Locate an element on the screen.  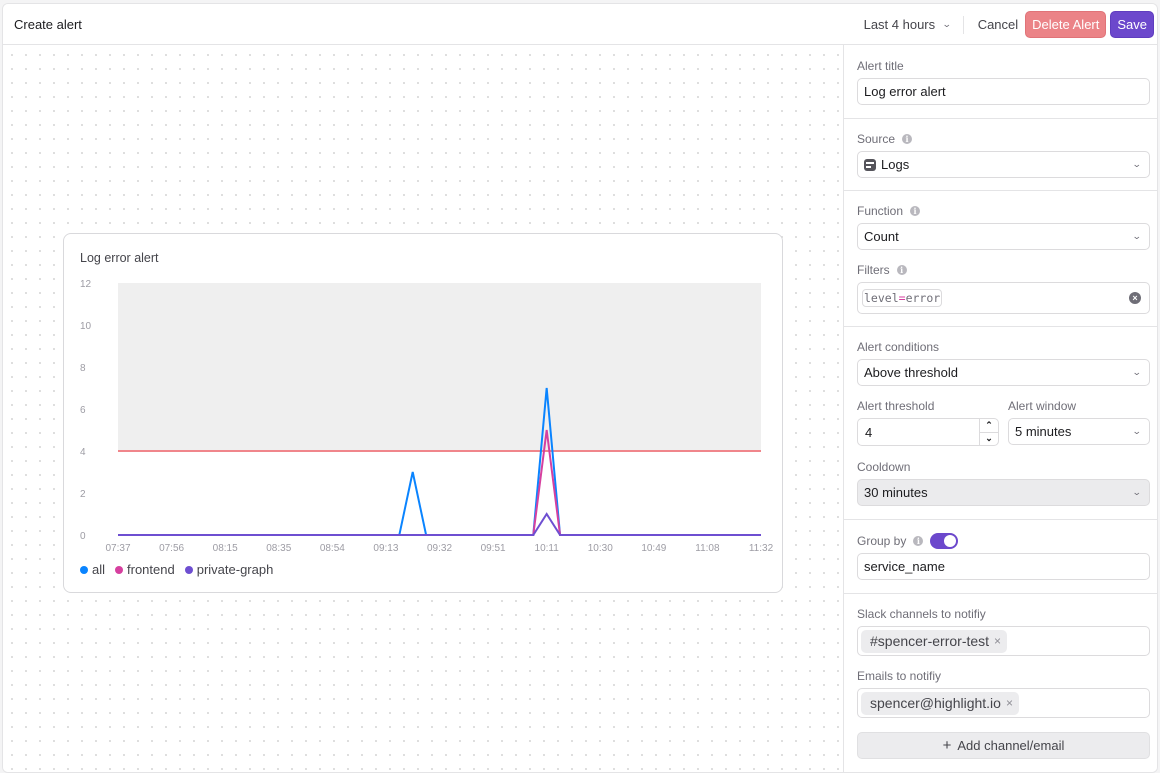
header-actions: Last 4 hours ⌄ Cancel Delete Alert Save is located at coordinates (1005, 24).